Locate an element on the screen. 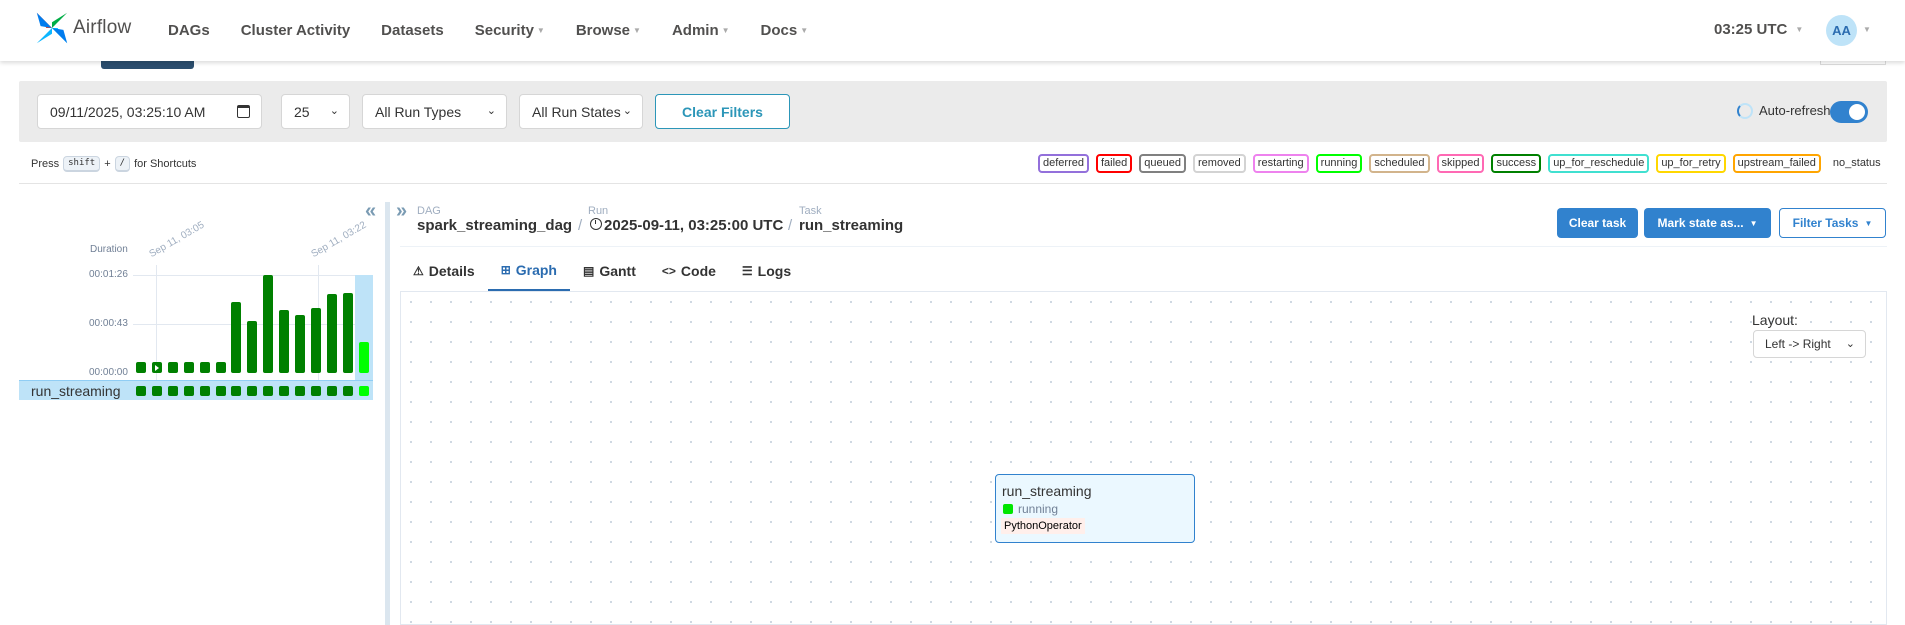 The height and width of the screenshot is (625, 1905). panel-resize-handle is located at coordinates (387, 413).